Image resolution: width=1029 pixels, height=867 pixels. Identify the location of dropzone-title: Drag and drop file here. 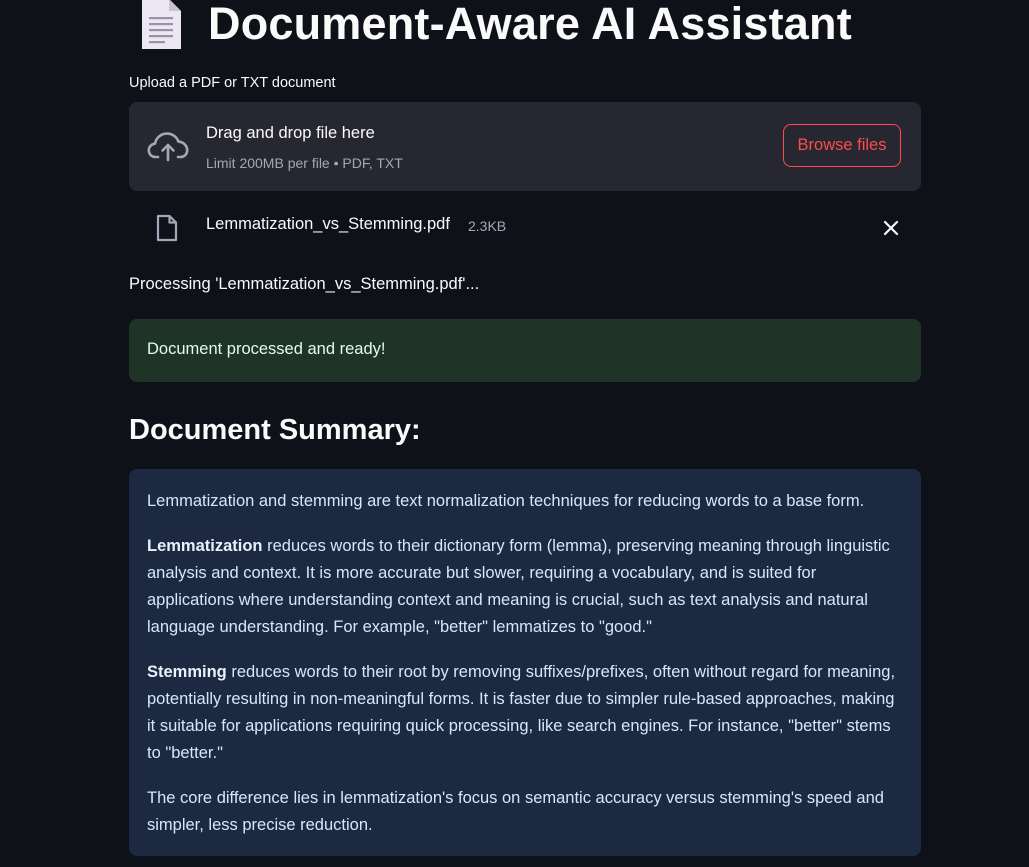
(290, 133).